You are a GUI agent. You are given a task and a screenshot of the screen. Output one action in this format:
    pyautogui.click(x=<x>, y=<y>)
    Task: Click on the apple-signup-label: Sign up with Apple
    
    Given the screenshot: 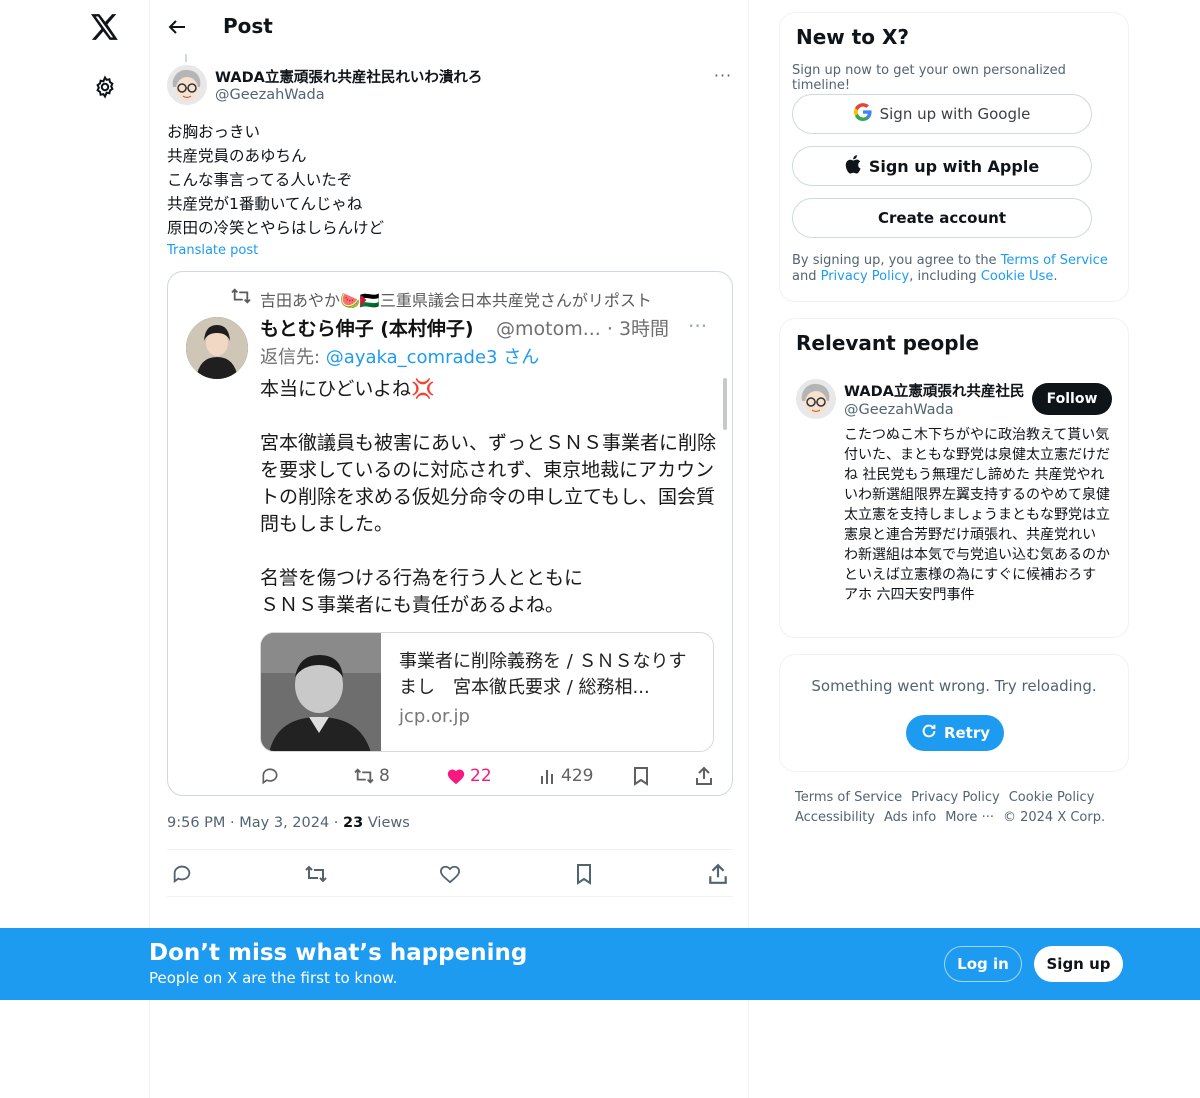 What is the action you would take?
    pyautogui.click(x=954, y=166)
    